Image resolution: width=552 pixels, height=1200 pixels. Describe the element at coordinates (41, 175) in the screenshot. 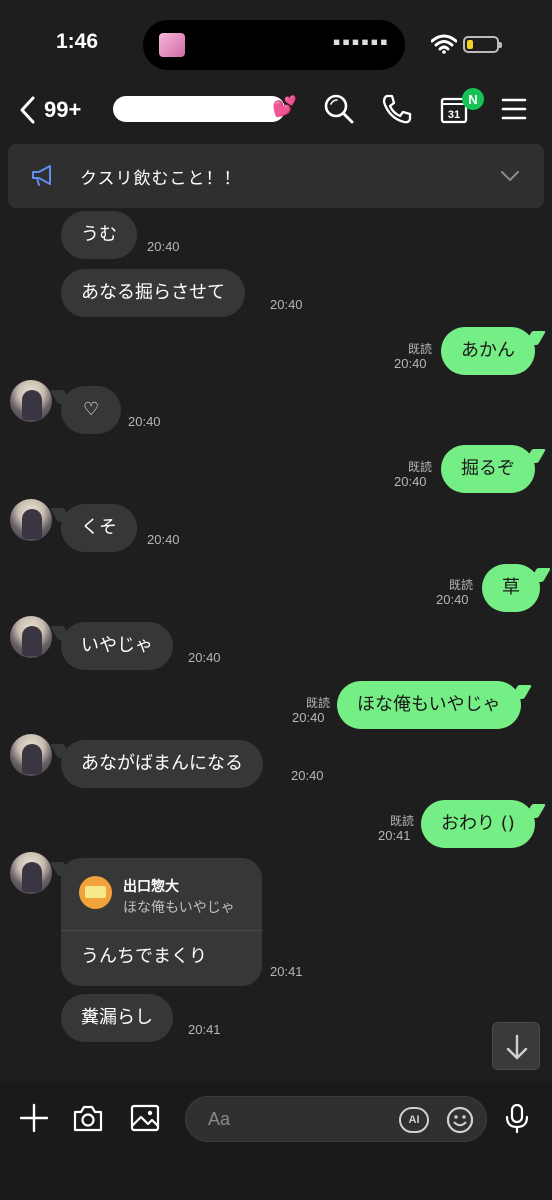

I see `megaphone-icon` at that location.